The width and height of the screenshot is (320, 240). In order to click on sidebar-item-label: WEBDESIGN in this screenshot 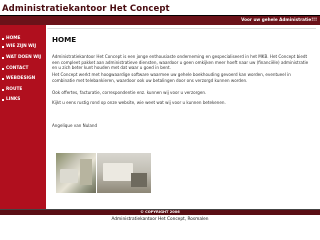, I will do `click(21, 78)`.